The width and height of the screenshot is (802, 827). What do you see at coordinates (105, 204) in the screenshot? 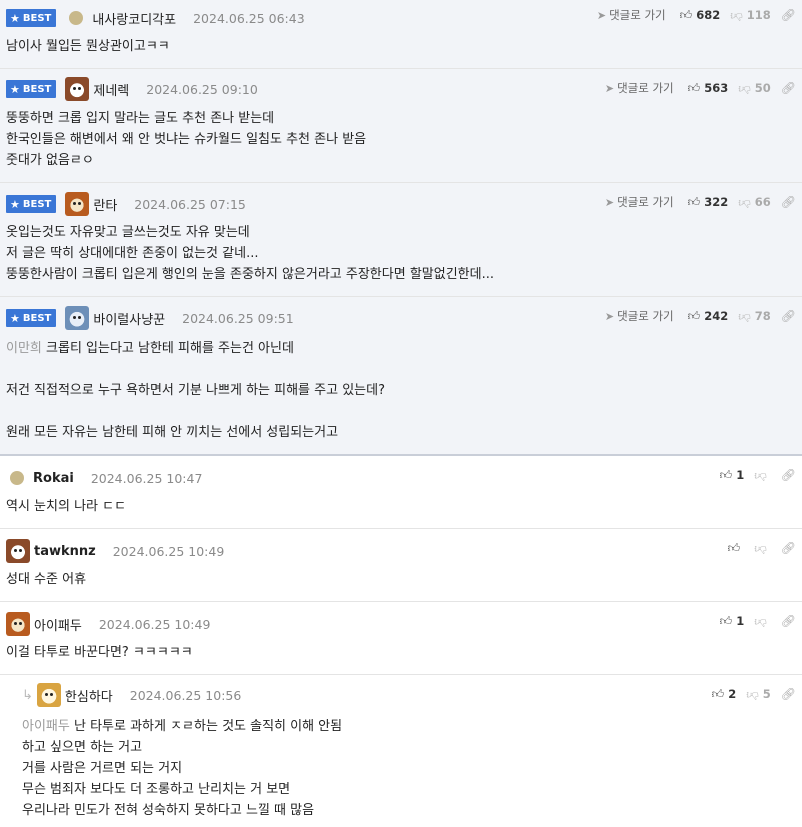
I see `nickname: 란타` at bounding box center [105, 204].